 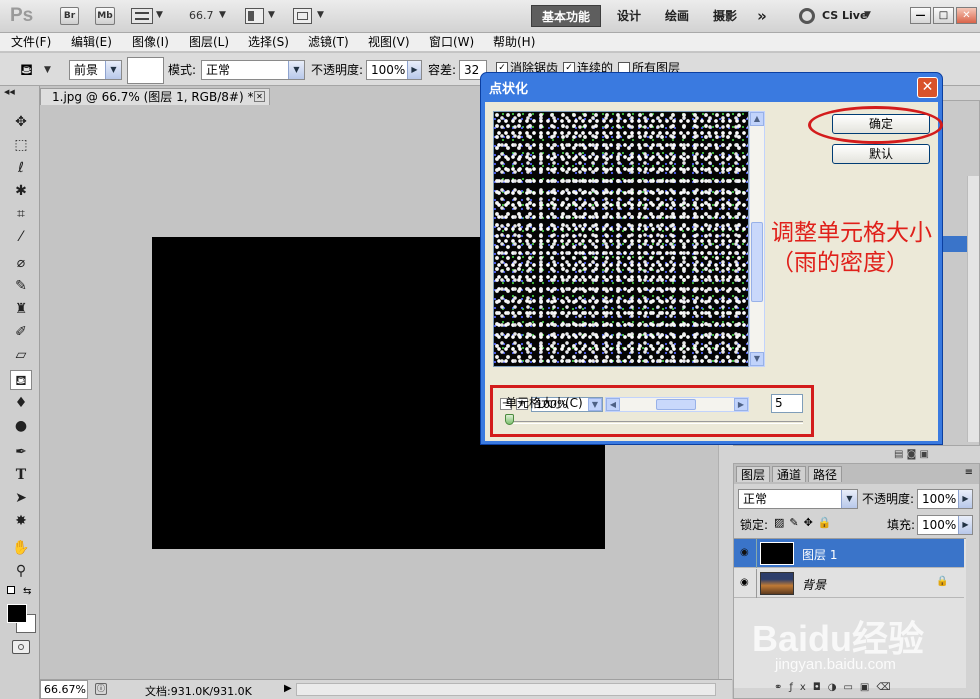 What do you see at coordinates (302, 16) in the screenshot?
I see `screen-mode-icon` at bounding box center [302, 16].